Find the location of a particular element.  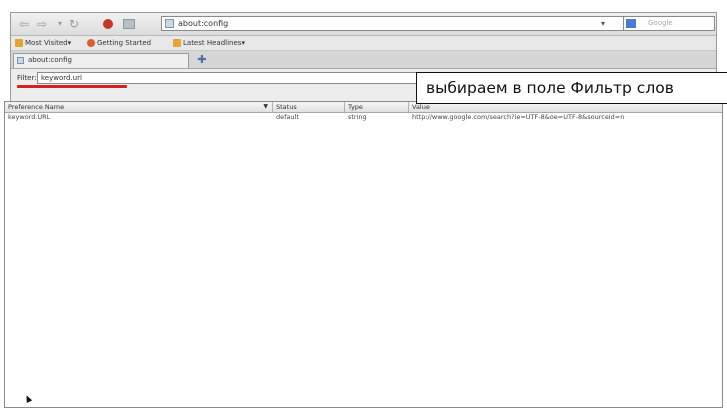

address-bar: about:config is located at coordinates (398, 23).